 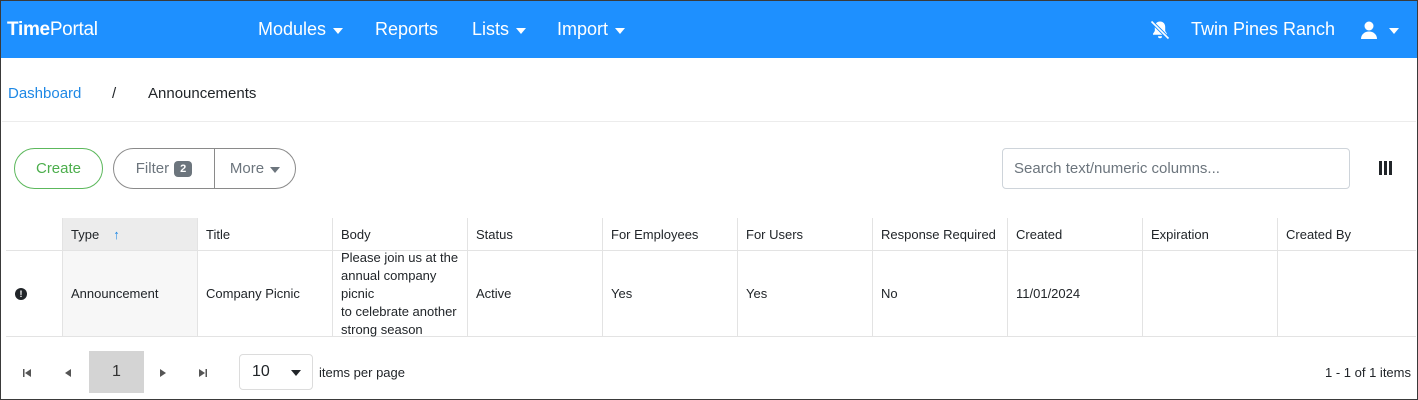 I want to click on nav-lists-label: Lists, so click(x=491, y=29).